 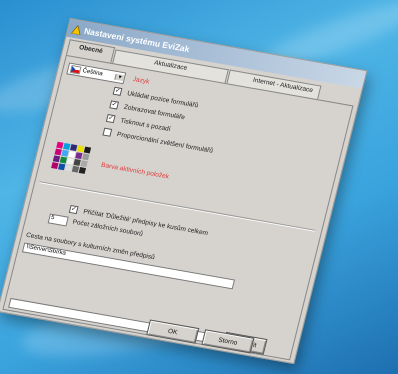 I want to click on backup-count-input: 5, so click(x=58, y=220).